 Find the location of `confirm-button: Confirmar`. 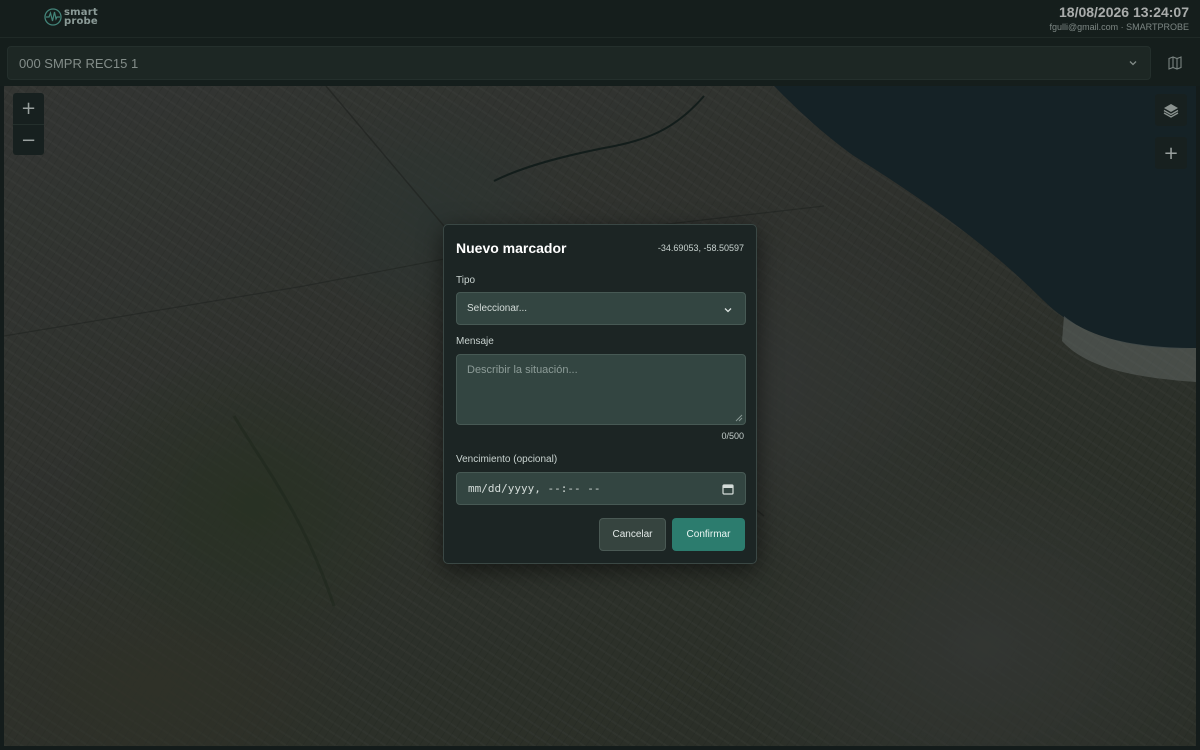

confirm-button: Confirmar is located at coordinates (708, 534).